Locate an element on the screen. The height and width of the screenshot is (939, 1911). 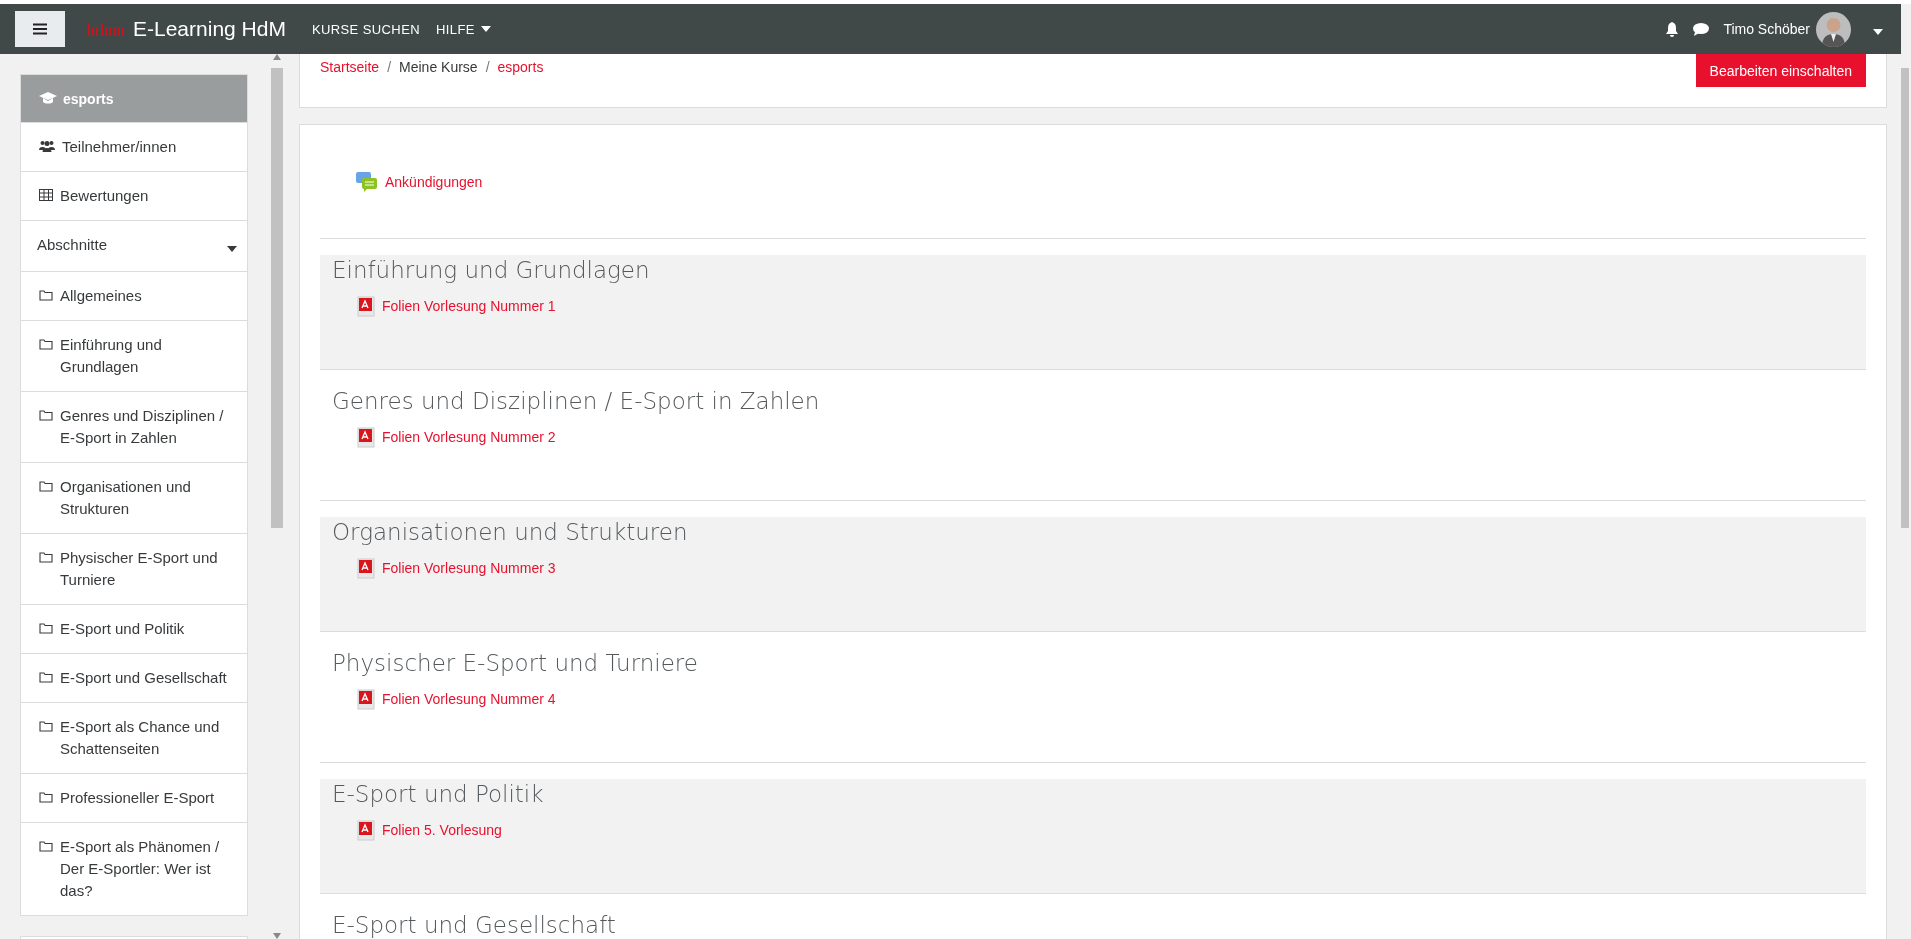
graduation-cap-icon is located at coordinates (48, 98).